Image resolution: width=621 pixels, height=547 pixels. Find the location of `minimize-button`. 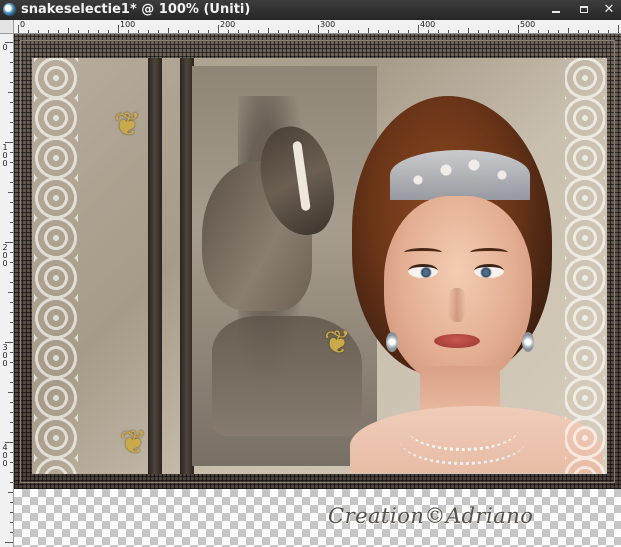

minimize-button is located at coordinates (556, 10).